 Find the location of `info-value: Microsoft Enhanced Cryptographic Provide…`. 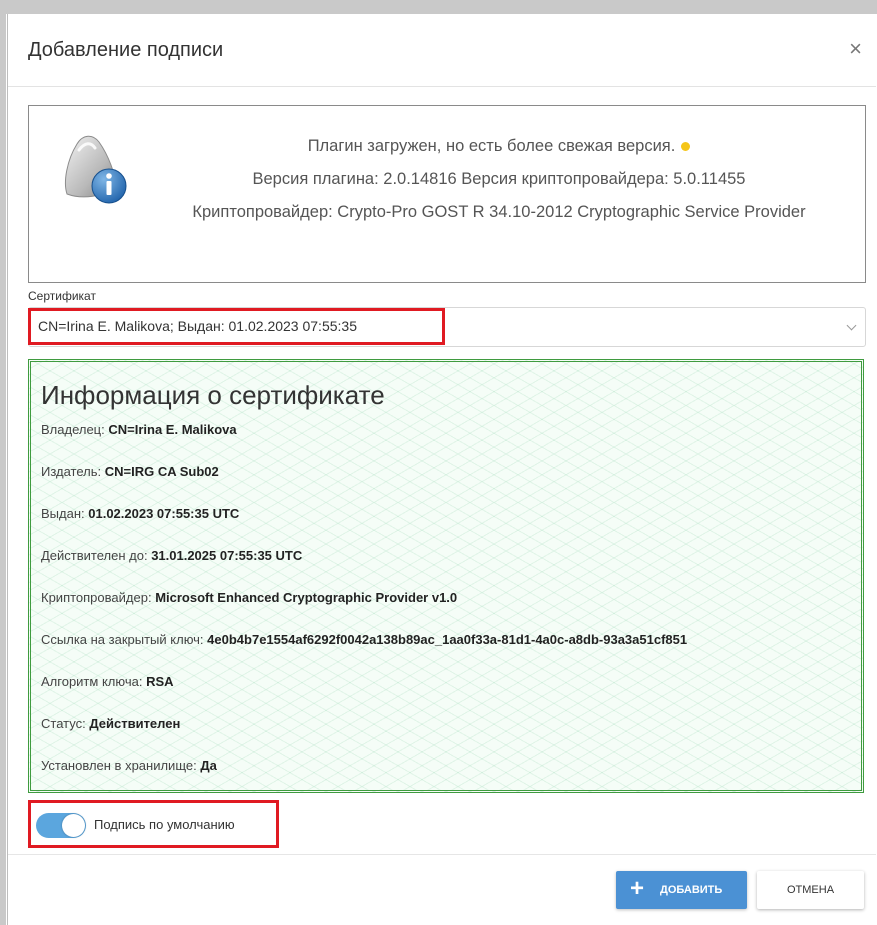

info-value: Microsoft Enhanced Cryptographic Provide… is located at coordinates (306, 597).